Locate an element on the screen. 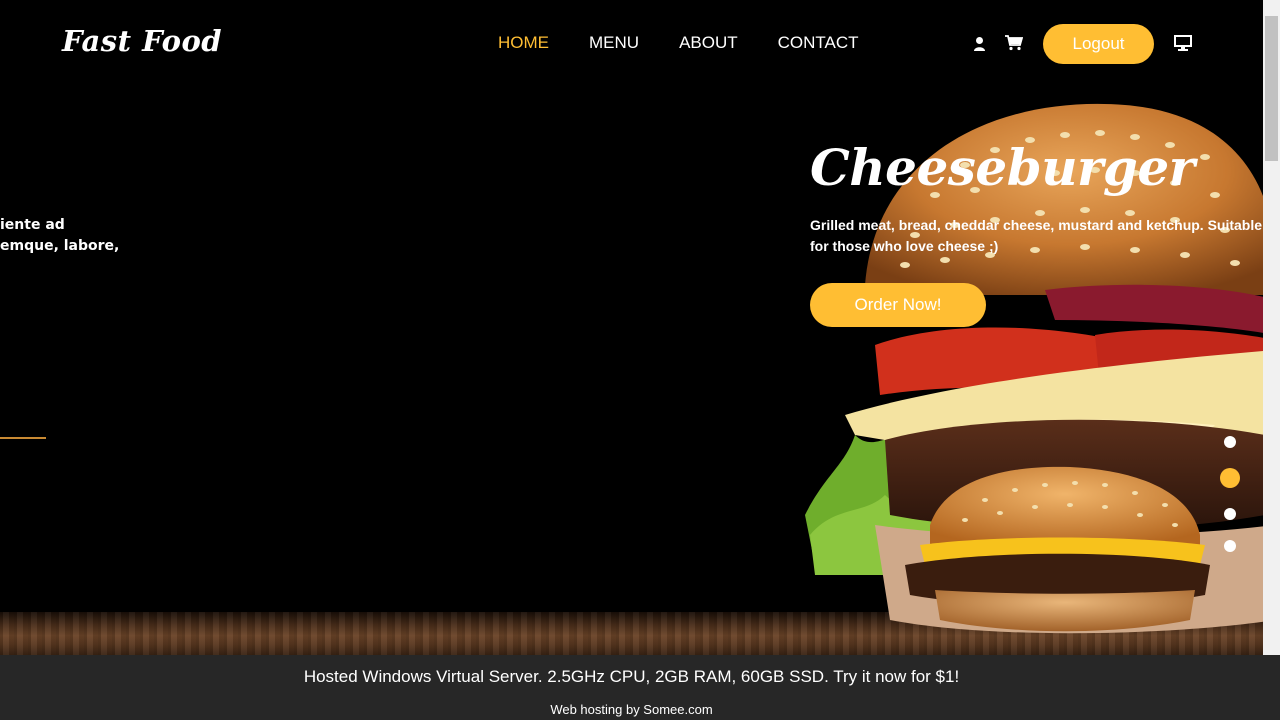  order-now-button: Order Now! is located at coordinates (898, 305).